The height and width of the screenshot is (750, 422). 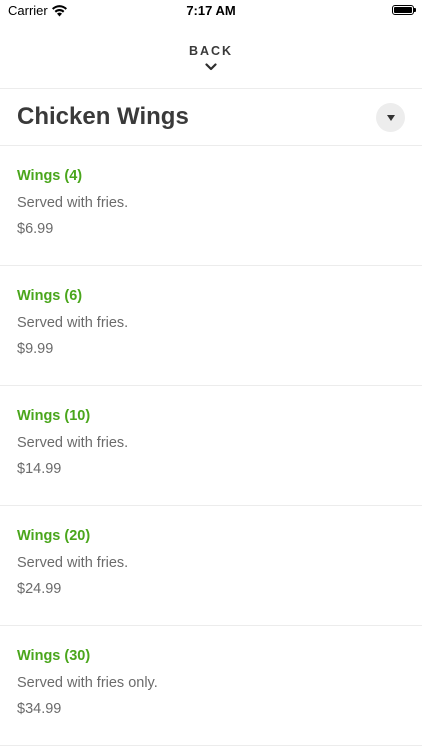 I want to click on item-description: Served with fries only., so click(x=87, y=683).